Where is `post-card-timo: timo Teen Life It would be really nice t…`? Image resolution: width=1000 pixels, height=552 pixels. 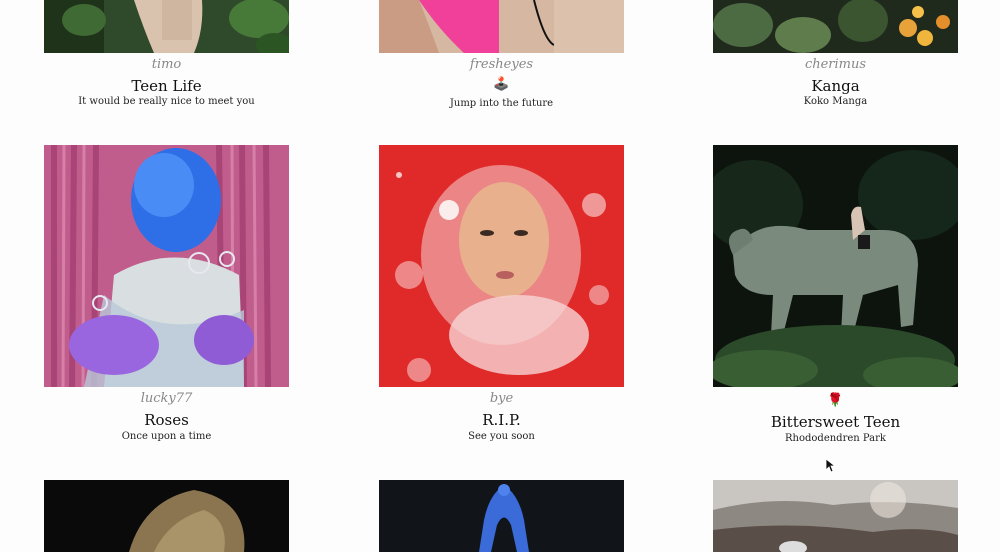 post-card-timo: timo Teen Life It would be really nice t… is located at coordinates (166, 60).